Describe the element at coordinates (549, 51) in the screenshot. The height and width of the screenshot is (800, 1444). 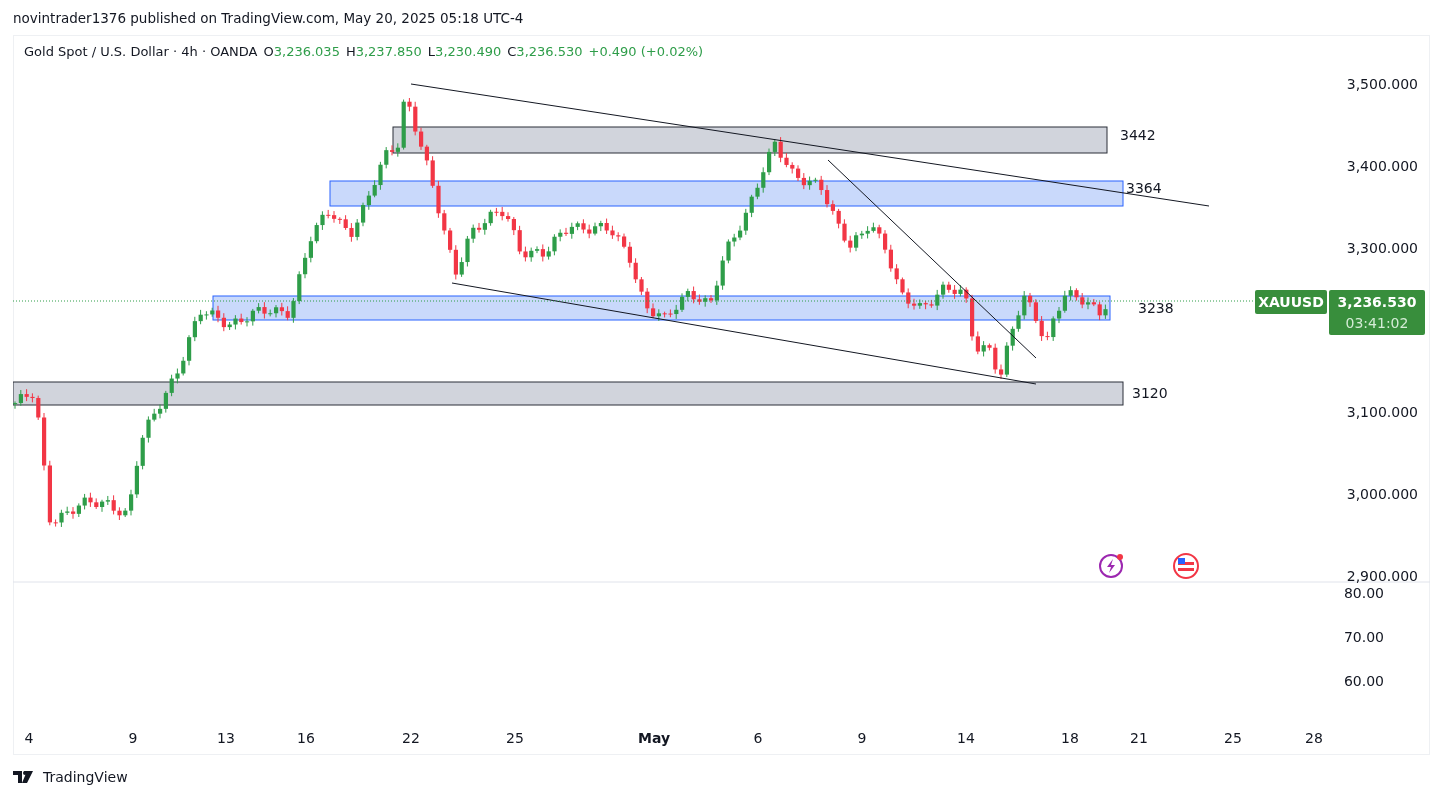
I see `ohlc-value: 3,236.530` at that location.